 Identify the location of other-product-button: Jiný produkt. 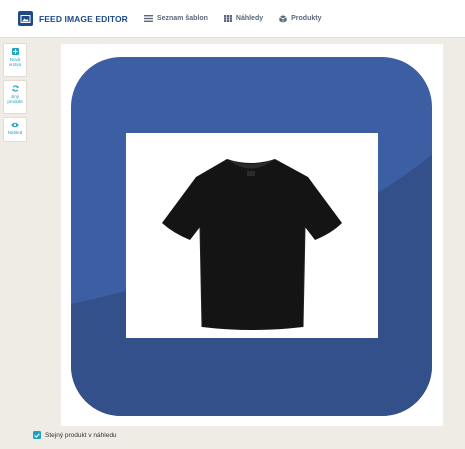
(15, 97).